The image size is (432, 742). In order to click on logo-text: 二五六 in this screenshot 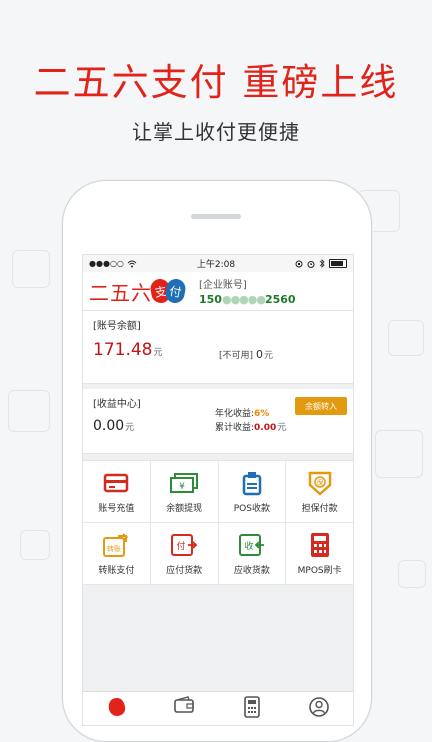, I will do `click(120, 292)`.